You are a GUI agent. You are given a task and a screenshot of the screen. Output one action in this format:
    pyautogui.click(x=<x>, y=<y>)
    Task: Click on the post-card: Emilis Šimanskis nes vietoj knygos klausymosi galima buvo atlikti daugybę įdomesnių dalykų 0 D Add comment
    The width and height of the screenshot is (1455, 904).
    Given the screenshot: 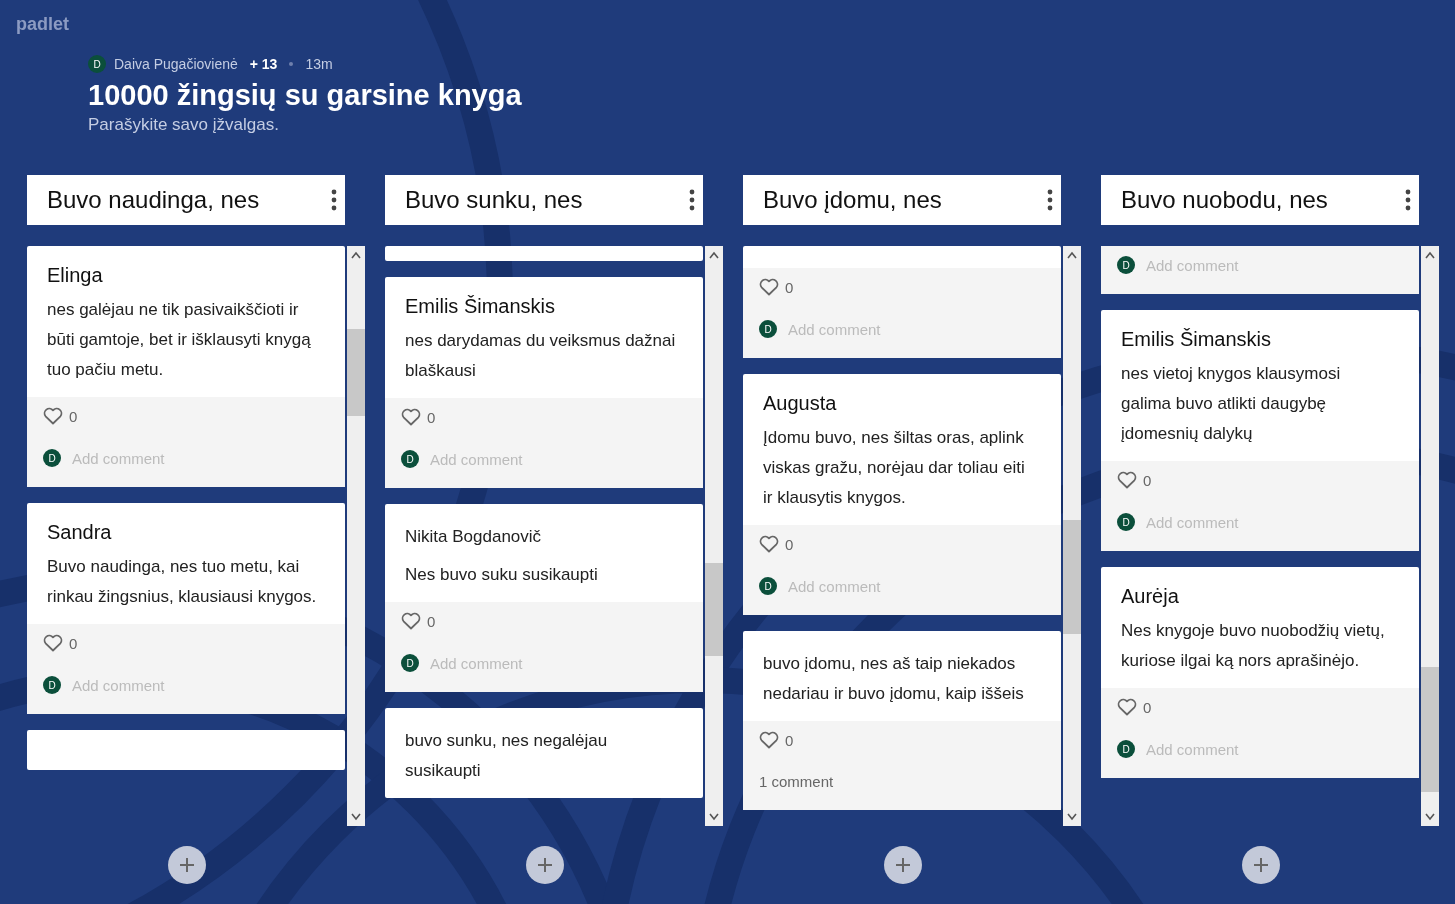 What is the action you would take?
    pyautogui.click(x=1260, y=430)
    